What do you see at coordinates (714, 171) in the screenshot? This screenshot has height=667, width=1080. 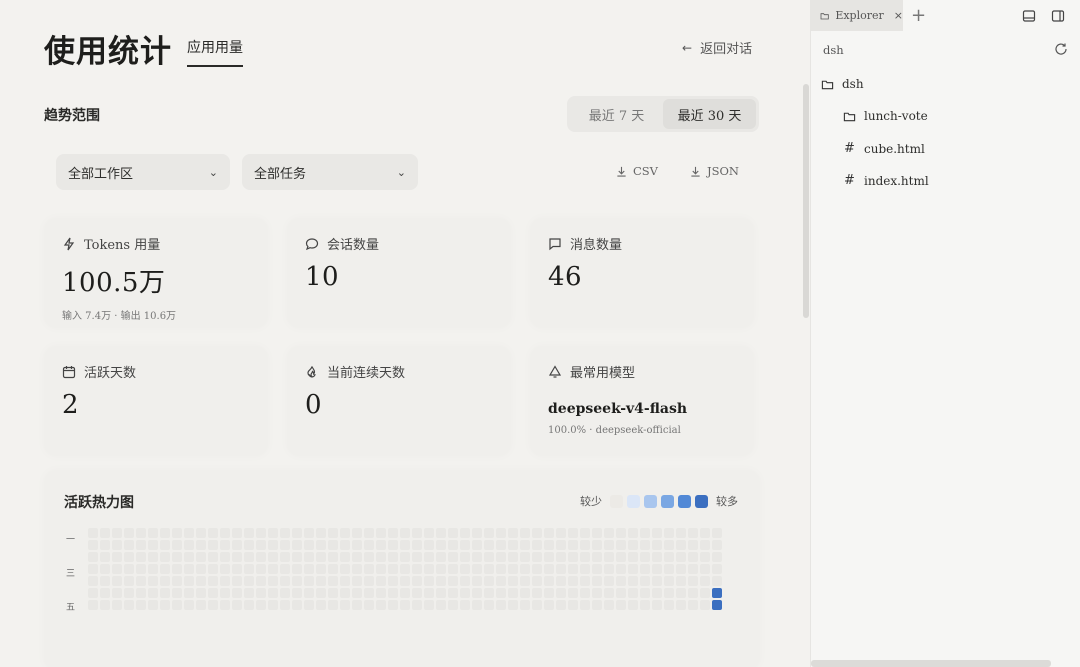 I see `export-json-button: JSON` at bounding box center [714, 171].